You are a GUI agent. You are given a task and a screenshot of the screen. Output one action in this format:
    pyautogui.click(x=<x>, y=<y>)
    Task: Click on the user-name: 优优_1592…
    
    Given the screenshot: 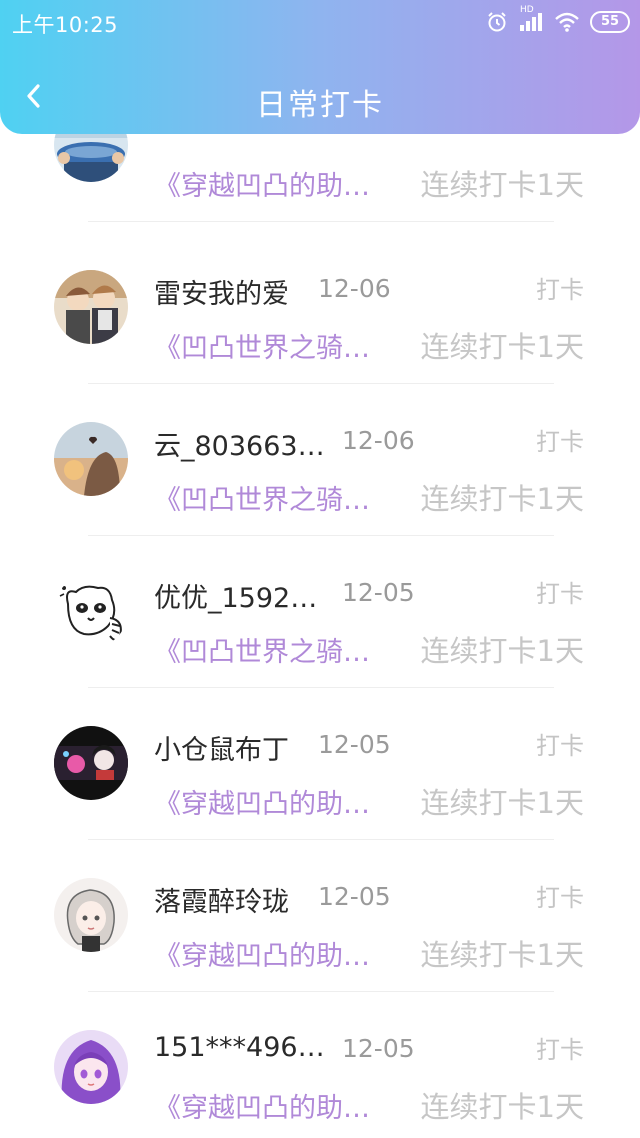 What is the action you would take?
    pyautogui.click(x=236, y=598)
    